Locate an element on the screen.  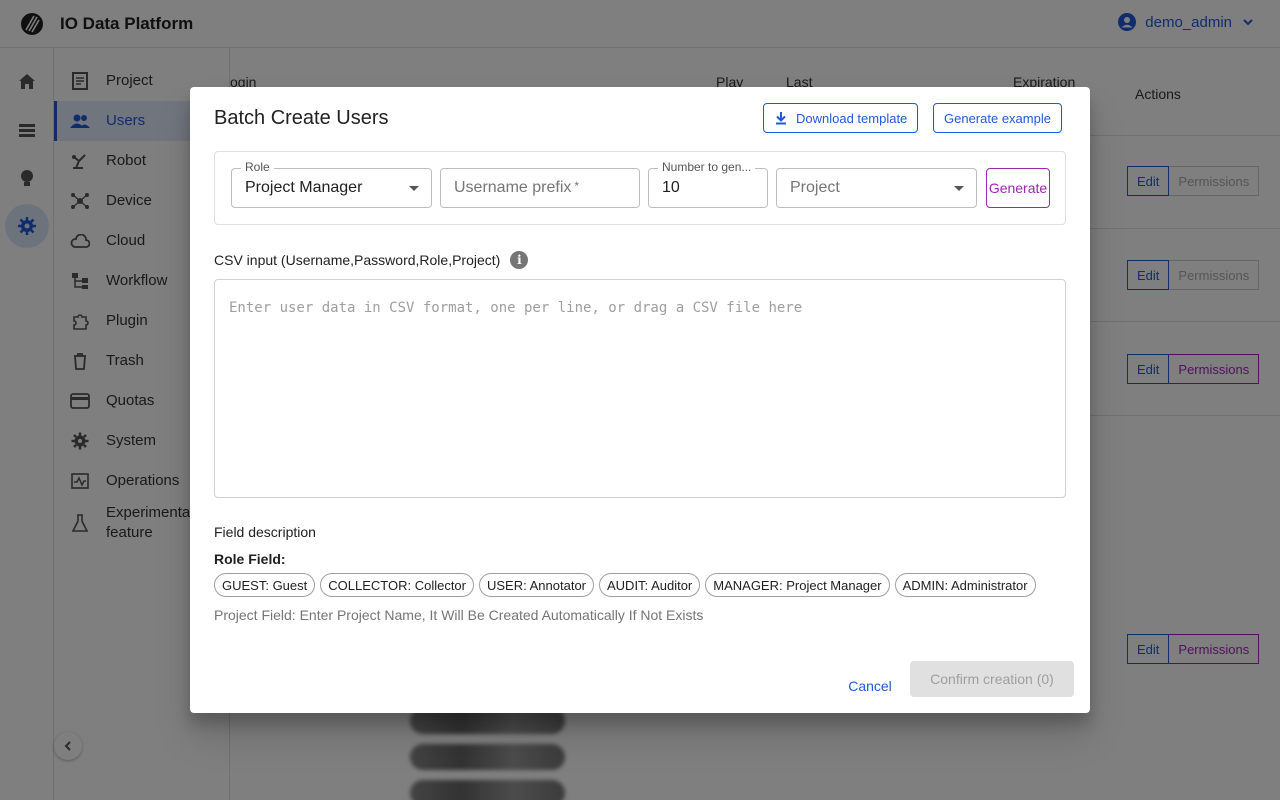
download-template-button: Download template is located at coordinates (841, 118).